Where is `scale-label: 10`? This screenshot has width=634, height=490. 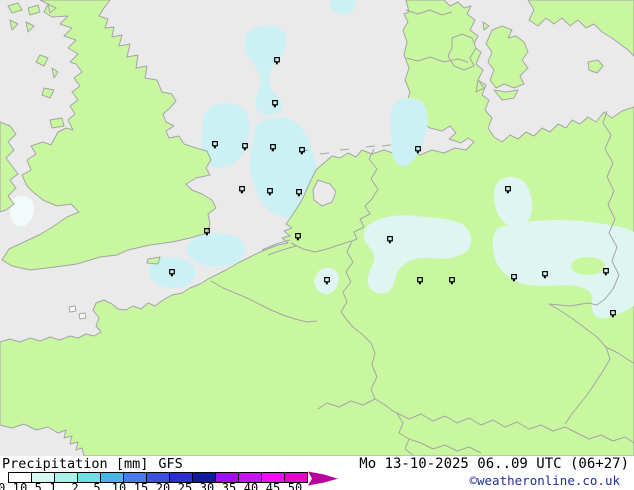
scale-label: 10 is located at coordinates (119, 485).